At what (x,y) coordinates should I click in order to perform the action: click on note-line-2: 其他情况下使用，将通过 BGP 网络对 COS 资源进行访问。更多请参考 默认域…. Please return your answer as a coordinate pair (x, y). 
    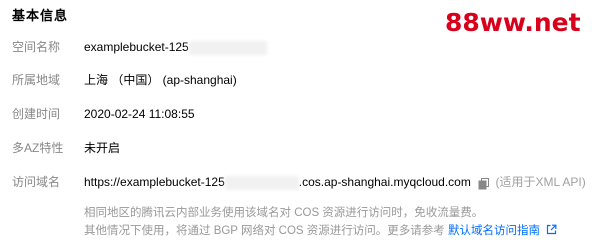
    Looking at the image, I should click on (320, 231).